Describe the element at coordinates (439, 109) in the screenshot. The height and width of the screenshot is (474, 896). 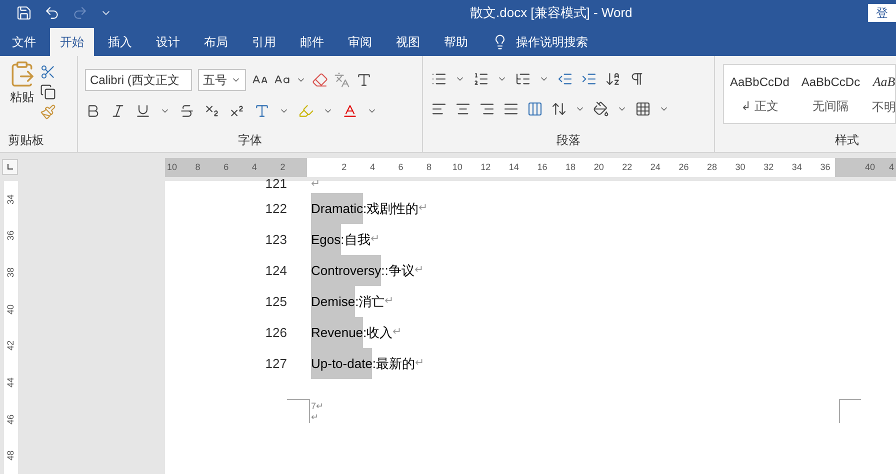
I see `align-left-icon` at that location.